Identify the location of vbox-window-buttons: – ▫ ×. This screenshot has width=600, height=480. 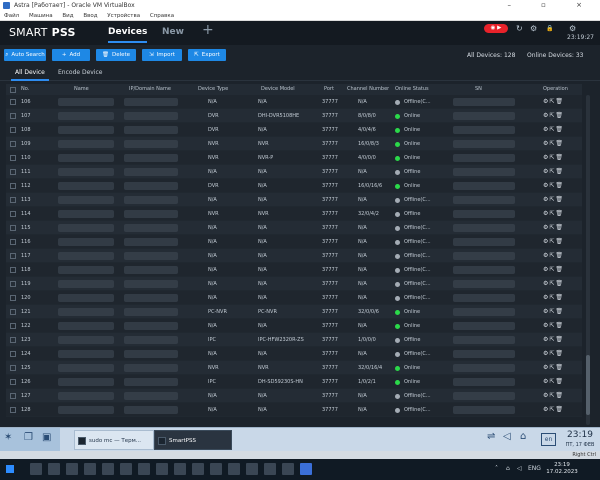
(551, 5).